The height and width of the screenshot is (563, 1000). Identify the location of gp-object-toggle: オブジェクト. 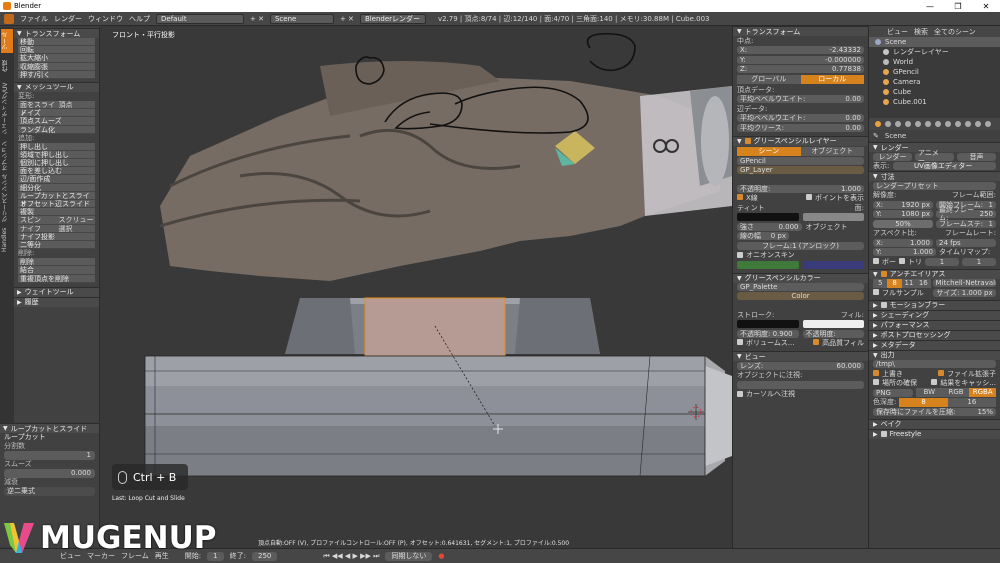
(832, 151).